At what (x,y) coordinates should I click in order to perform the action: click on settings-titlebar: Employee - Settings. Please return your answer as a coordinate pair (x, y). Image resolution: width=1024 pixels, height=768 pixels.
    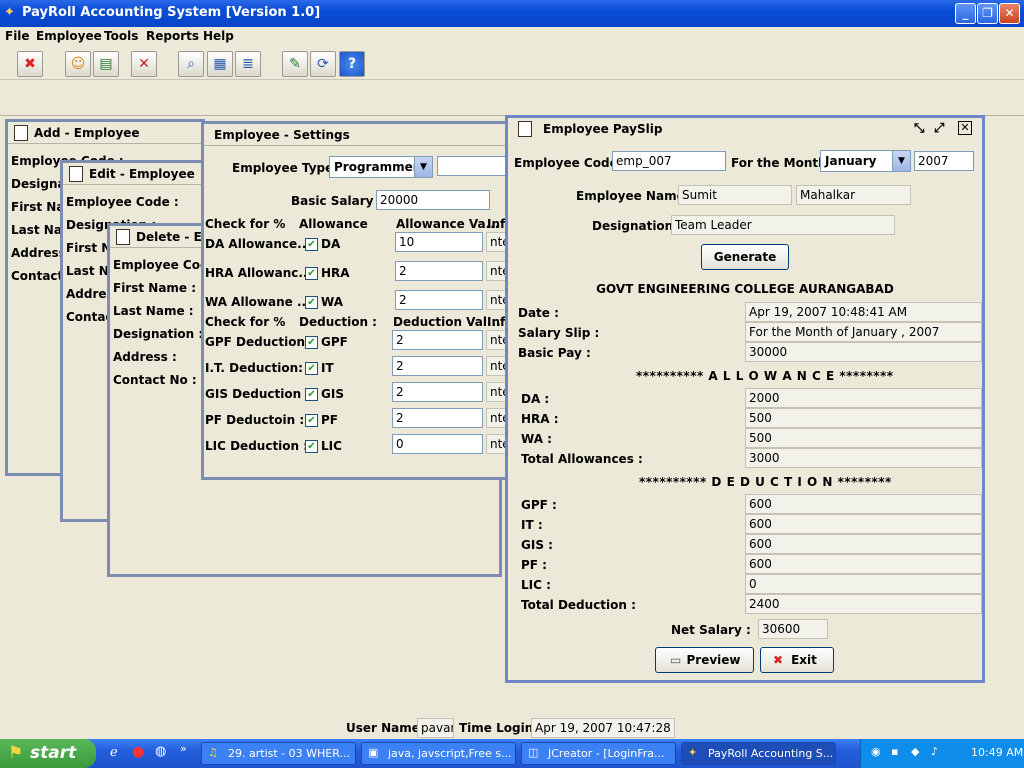
    Looking at the image, I should click on (355, 135).